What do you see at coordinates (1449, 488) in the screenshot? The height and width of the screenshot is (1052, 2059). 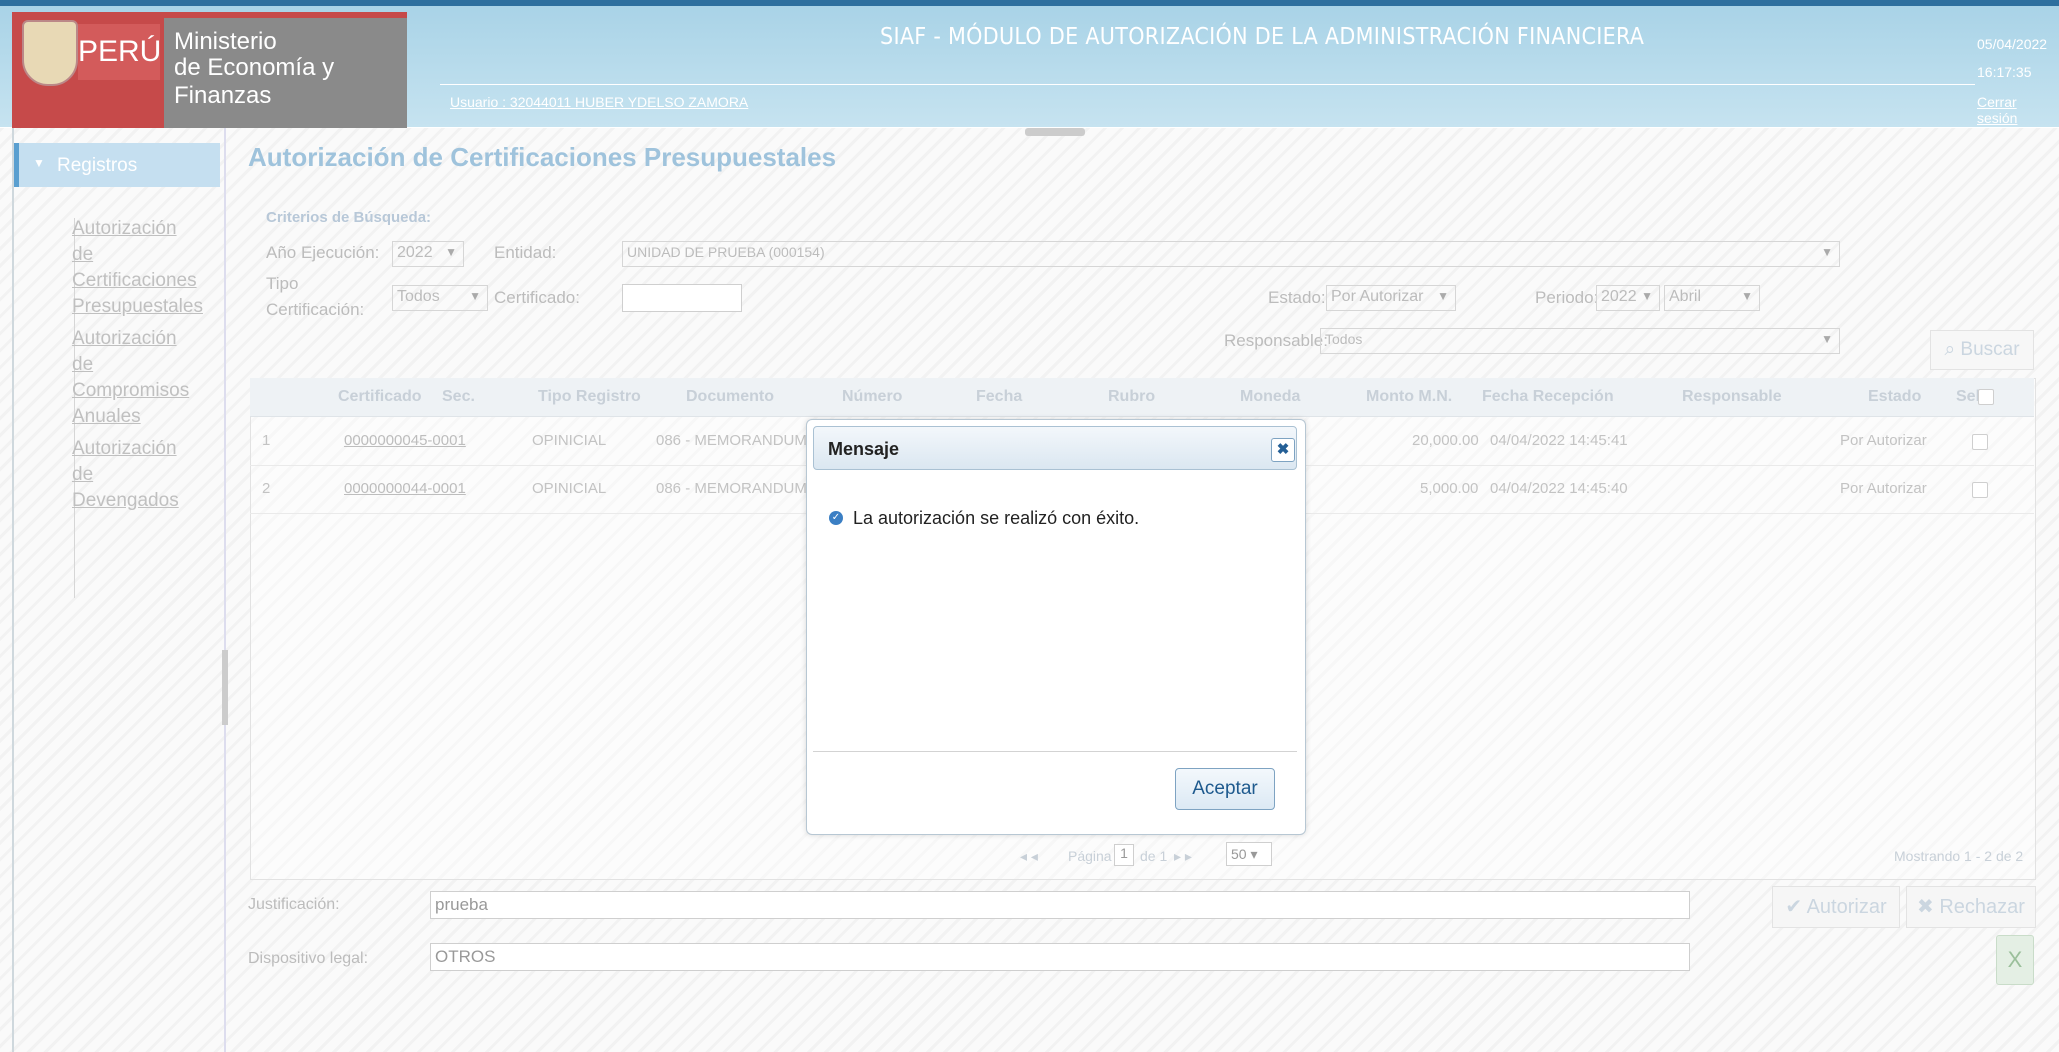 I see `monto-cell: 5,000.00` at bounding box center [1449, 488].